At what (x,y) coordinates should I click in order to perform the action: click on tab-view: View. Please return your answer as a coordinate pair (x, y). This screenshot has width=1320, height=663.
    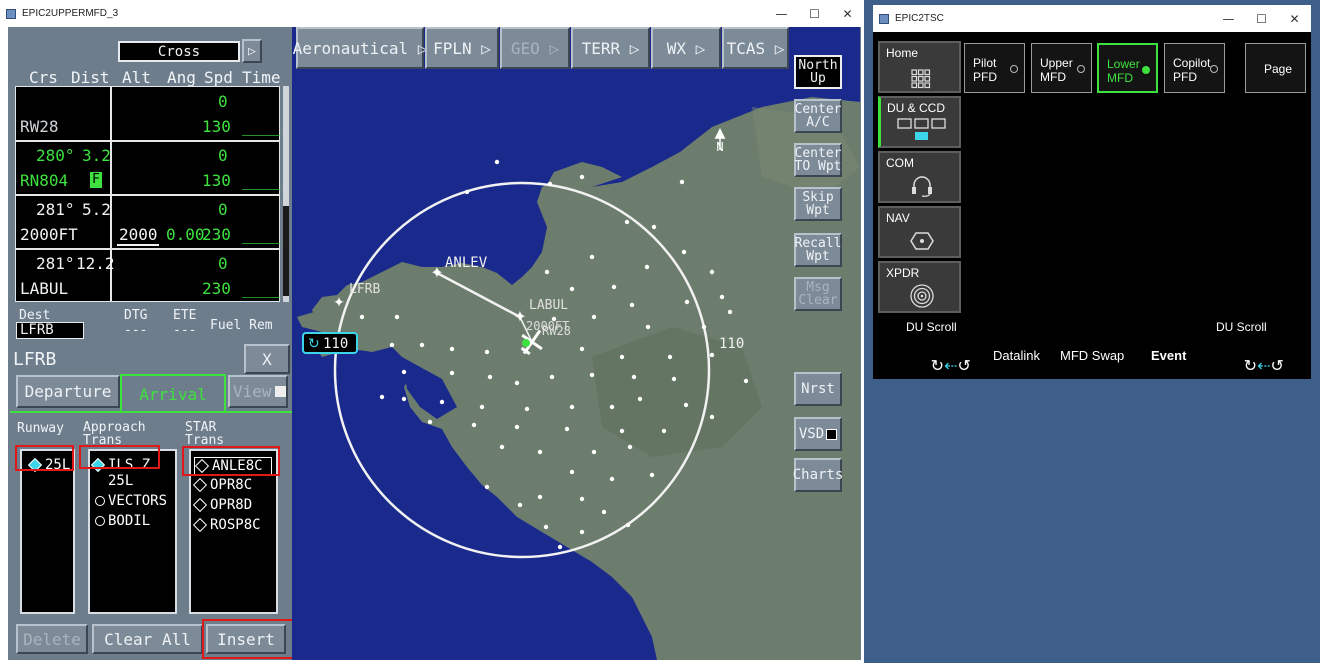
    Looking at the image, I should click on (258, 391).